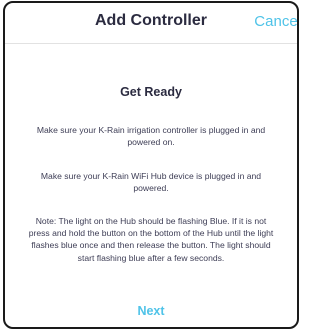 This screenshot has width=320, height=331. What do you see at coordinates (151, 92) in the screenshot?
I see `section-heading: Get Ready` at bounding box center [151, 92].